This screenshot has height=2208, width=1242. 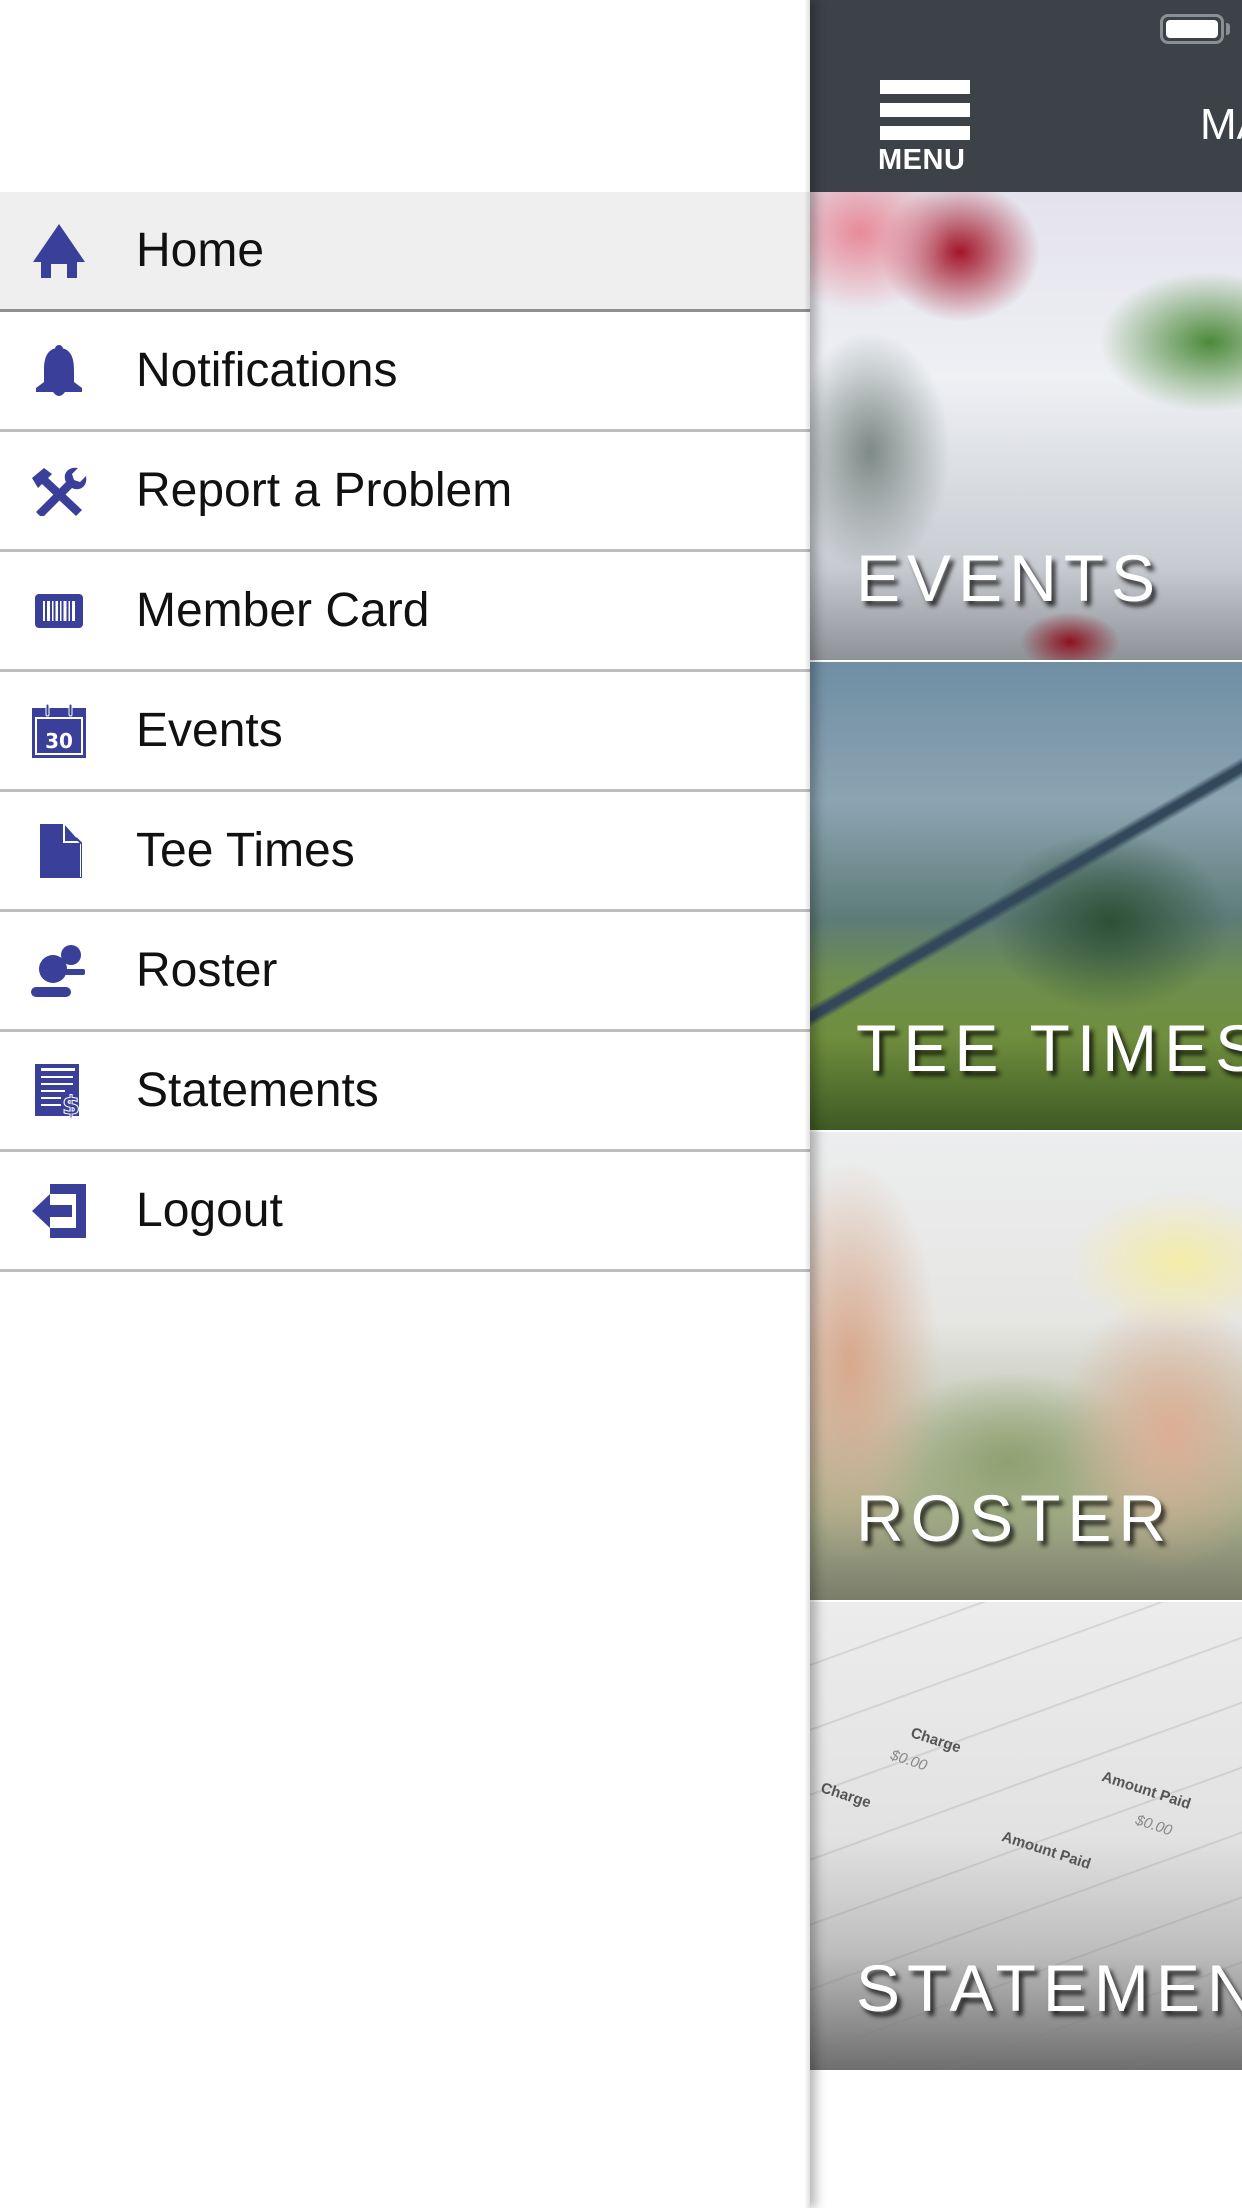 I want to click on battery-tip, so click(x=1228, y=29).